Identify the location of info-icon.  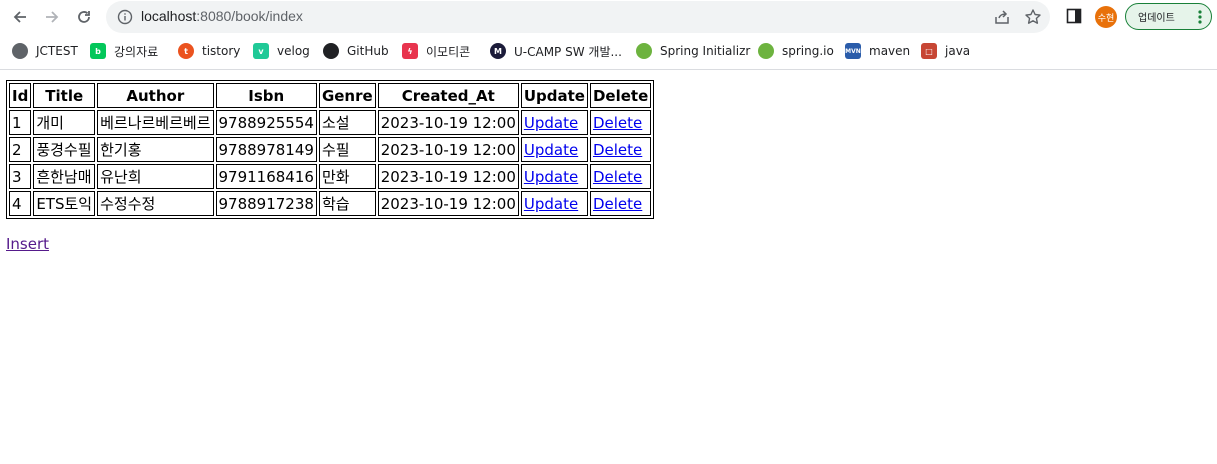
(125, 17).